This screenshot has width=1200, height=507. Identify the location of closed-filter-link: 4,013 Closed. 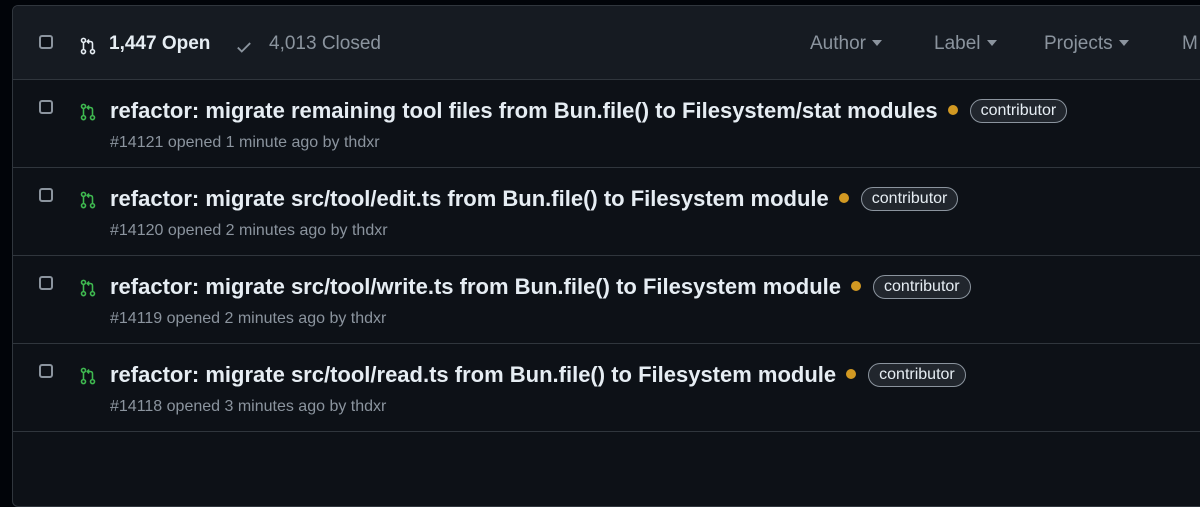
(325, 44).